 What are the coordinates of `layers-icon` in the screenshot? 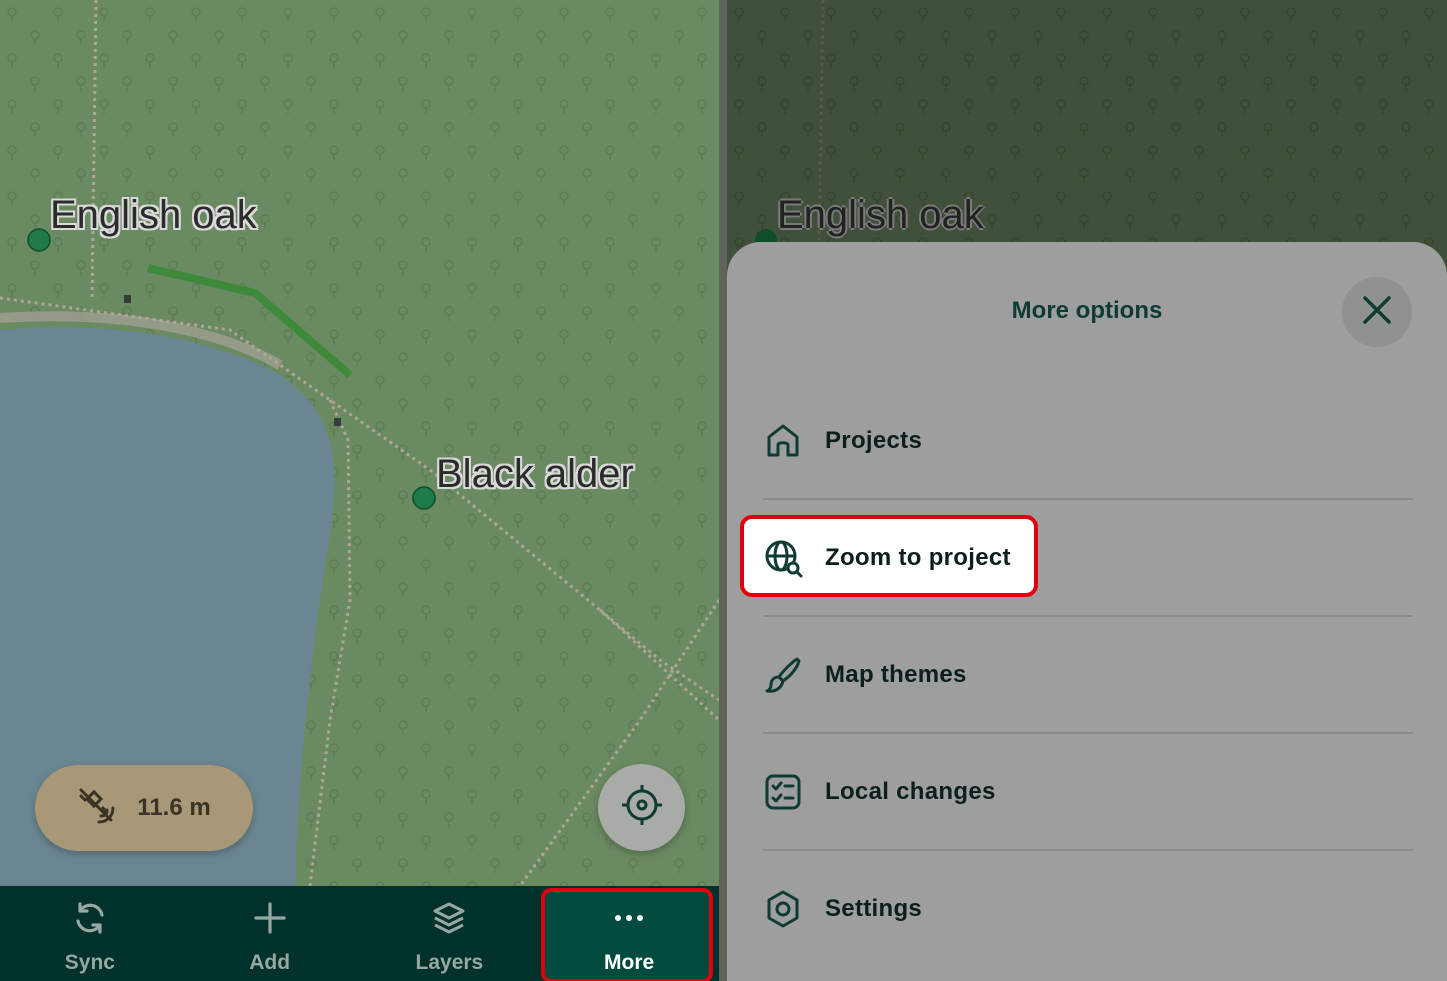 It's located at (449, 920).